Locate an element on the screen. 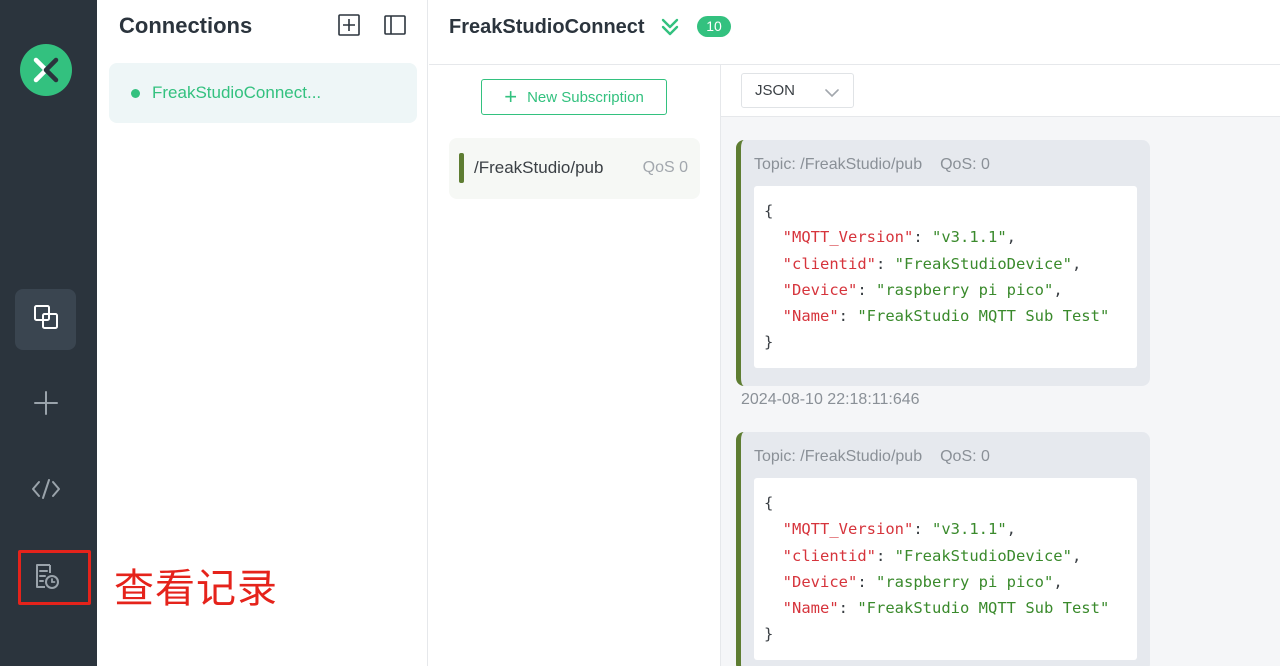  message-count-badge: 10 is located at coordinates (714, 26).